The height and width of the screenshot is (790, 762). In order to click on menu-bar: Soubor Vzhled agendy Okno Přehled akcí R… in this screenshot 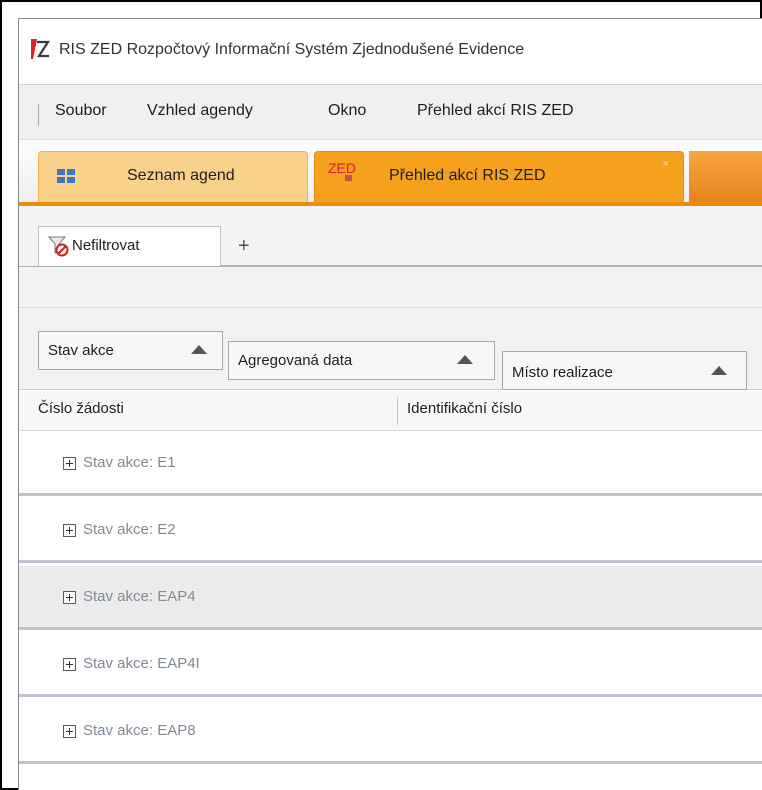, I will do `click(390, 113)`.